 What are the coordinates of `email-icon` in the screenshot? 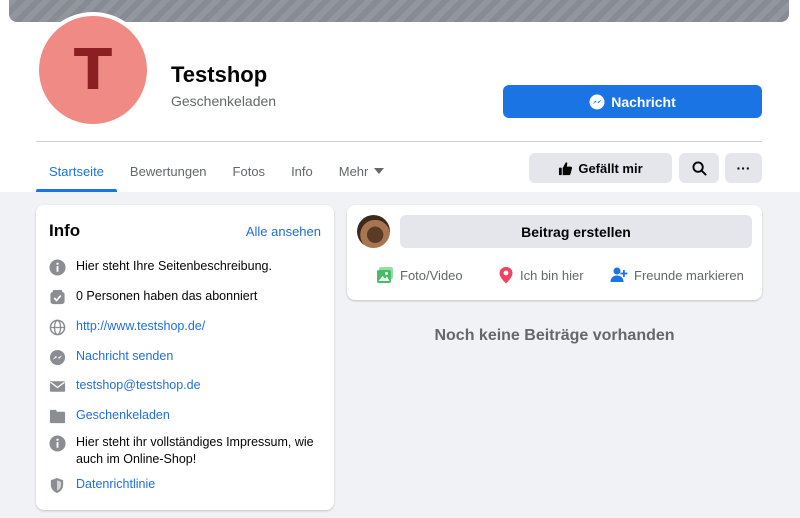 It's located at (57, 386).